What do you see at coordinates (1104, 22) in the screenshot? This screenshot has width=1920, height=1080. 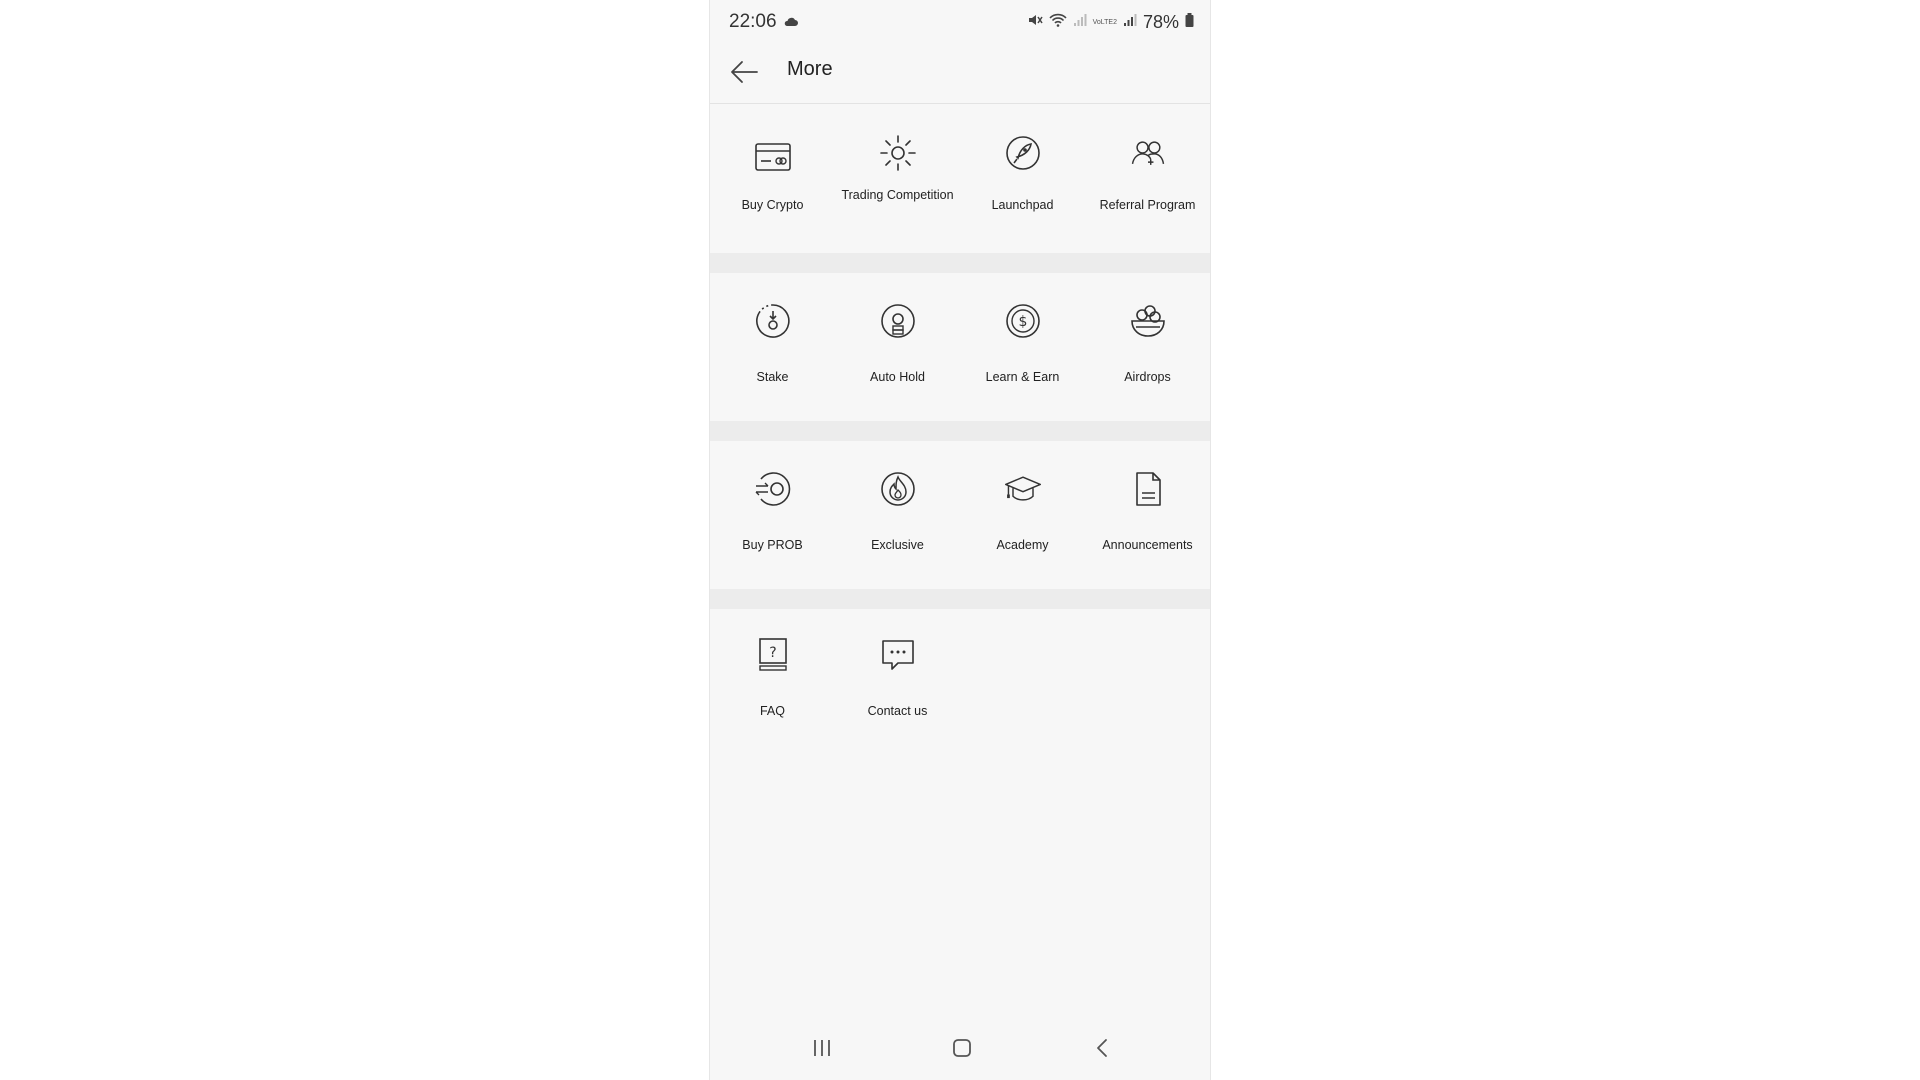 I see `volte-label: VoLTE2` at bounding box center [1104, 22].